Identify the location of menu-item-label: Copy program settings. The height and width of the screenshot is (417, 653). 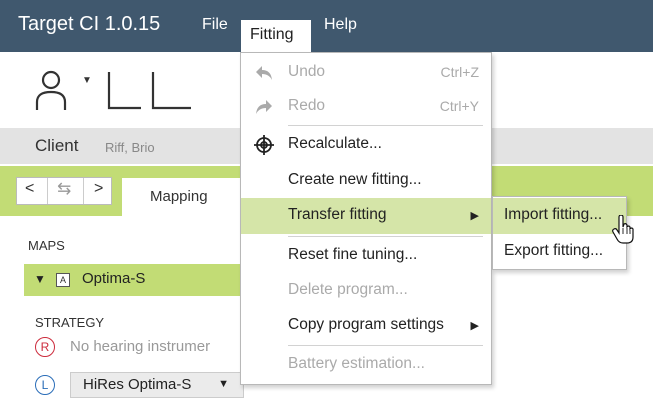
(366, 324).